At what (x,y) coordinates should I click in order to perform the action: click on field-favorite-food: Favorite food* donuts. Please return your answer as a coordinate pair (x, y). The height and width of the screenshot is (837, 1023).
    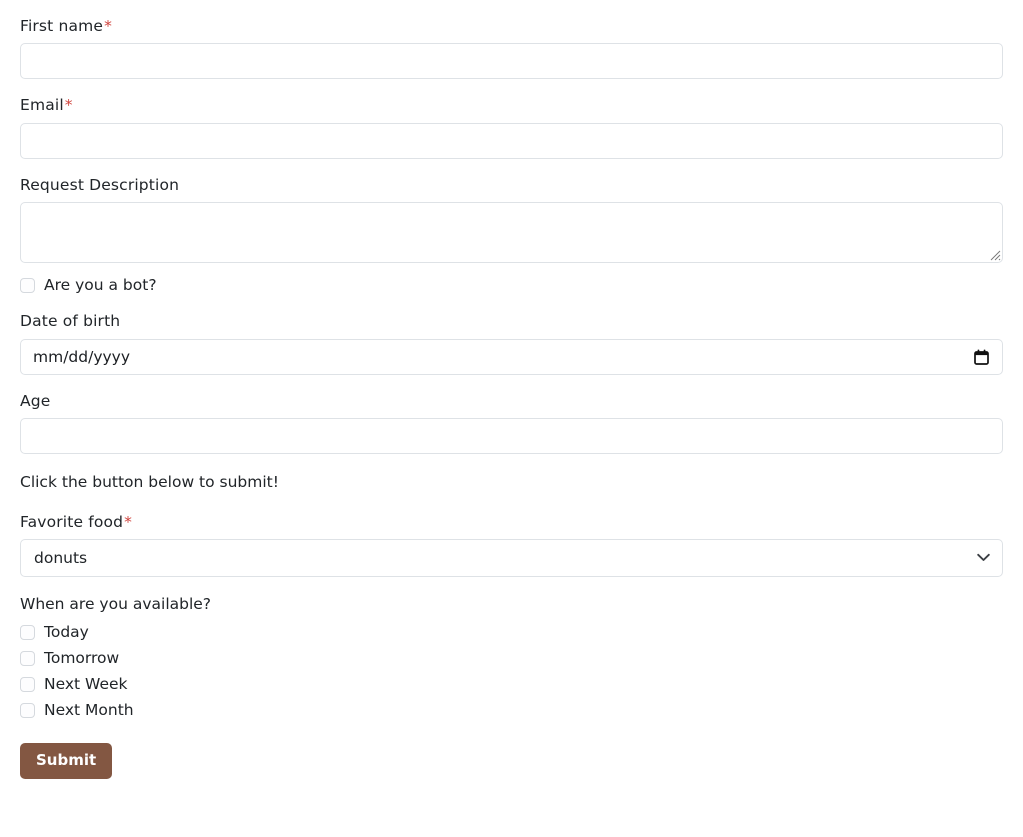
    Looking at the image, I should click on (511, 537).